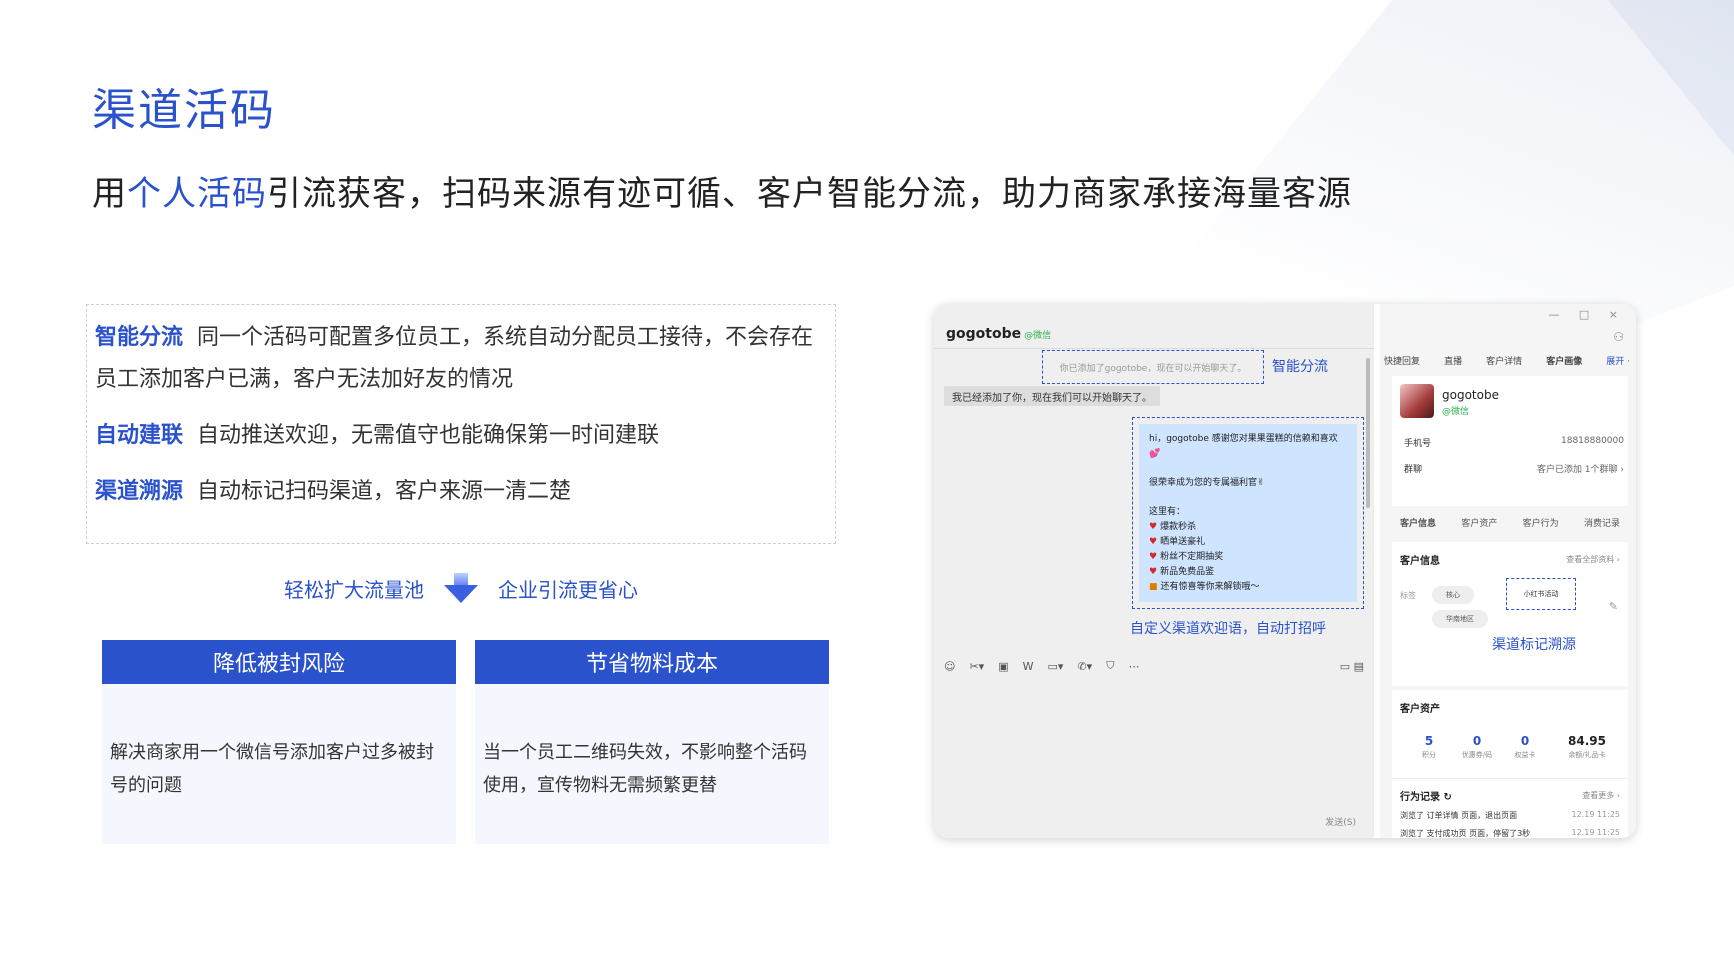  What do you see at coordinates (1504, 360) in the screenshot?
I see `tab-customer-detail: 客户详情` at bounding box center [1504, 360].